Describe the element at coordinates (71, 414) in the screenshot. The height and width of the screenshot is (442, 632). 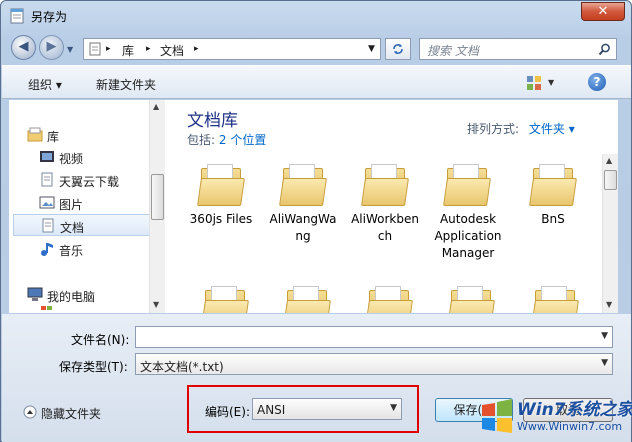
I see `hide-folders-label: 隐藏文件夹` at that location.